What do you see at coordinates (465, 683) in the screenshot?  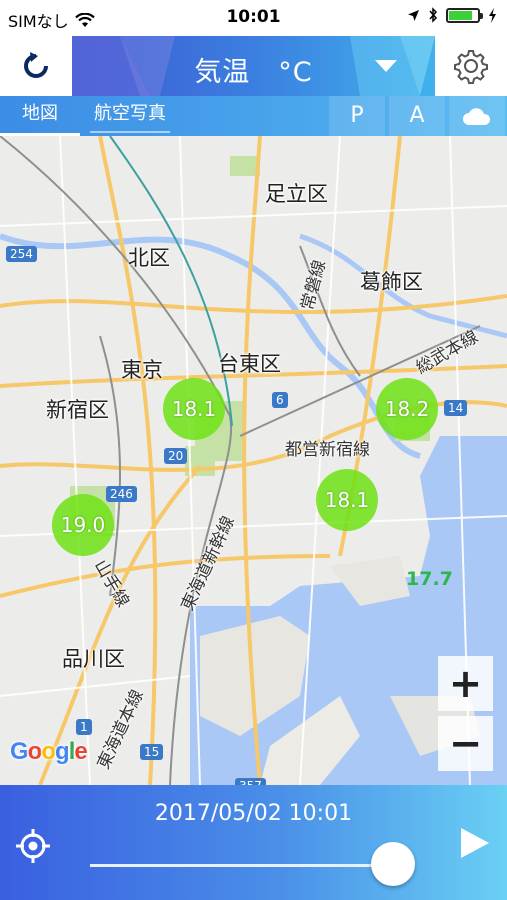 I see `zoom-in-button: +` at bounding box center [465, 683].